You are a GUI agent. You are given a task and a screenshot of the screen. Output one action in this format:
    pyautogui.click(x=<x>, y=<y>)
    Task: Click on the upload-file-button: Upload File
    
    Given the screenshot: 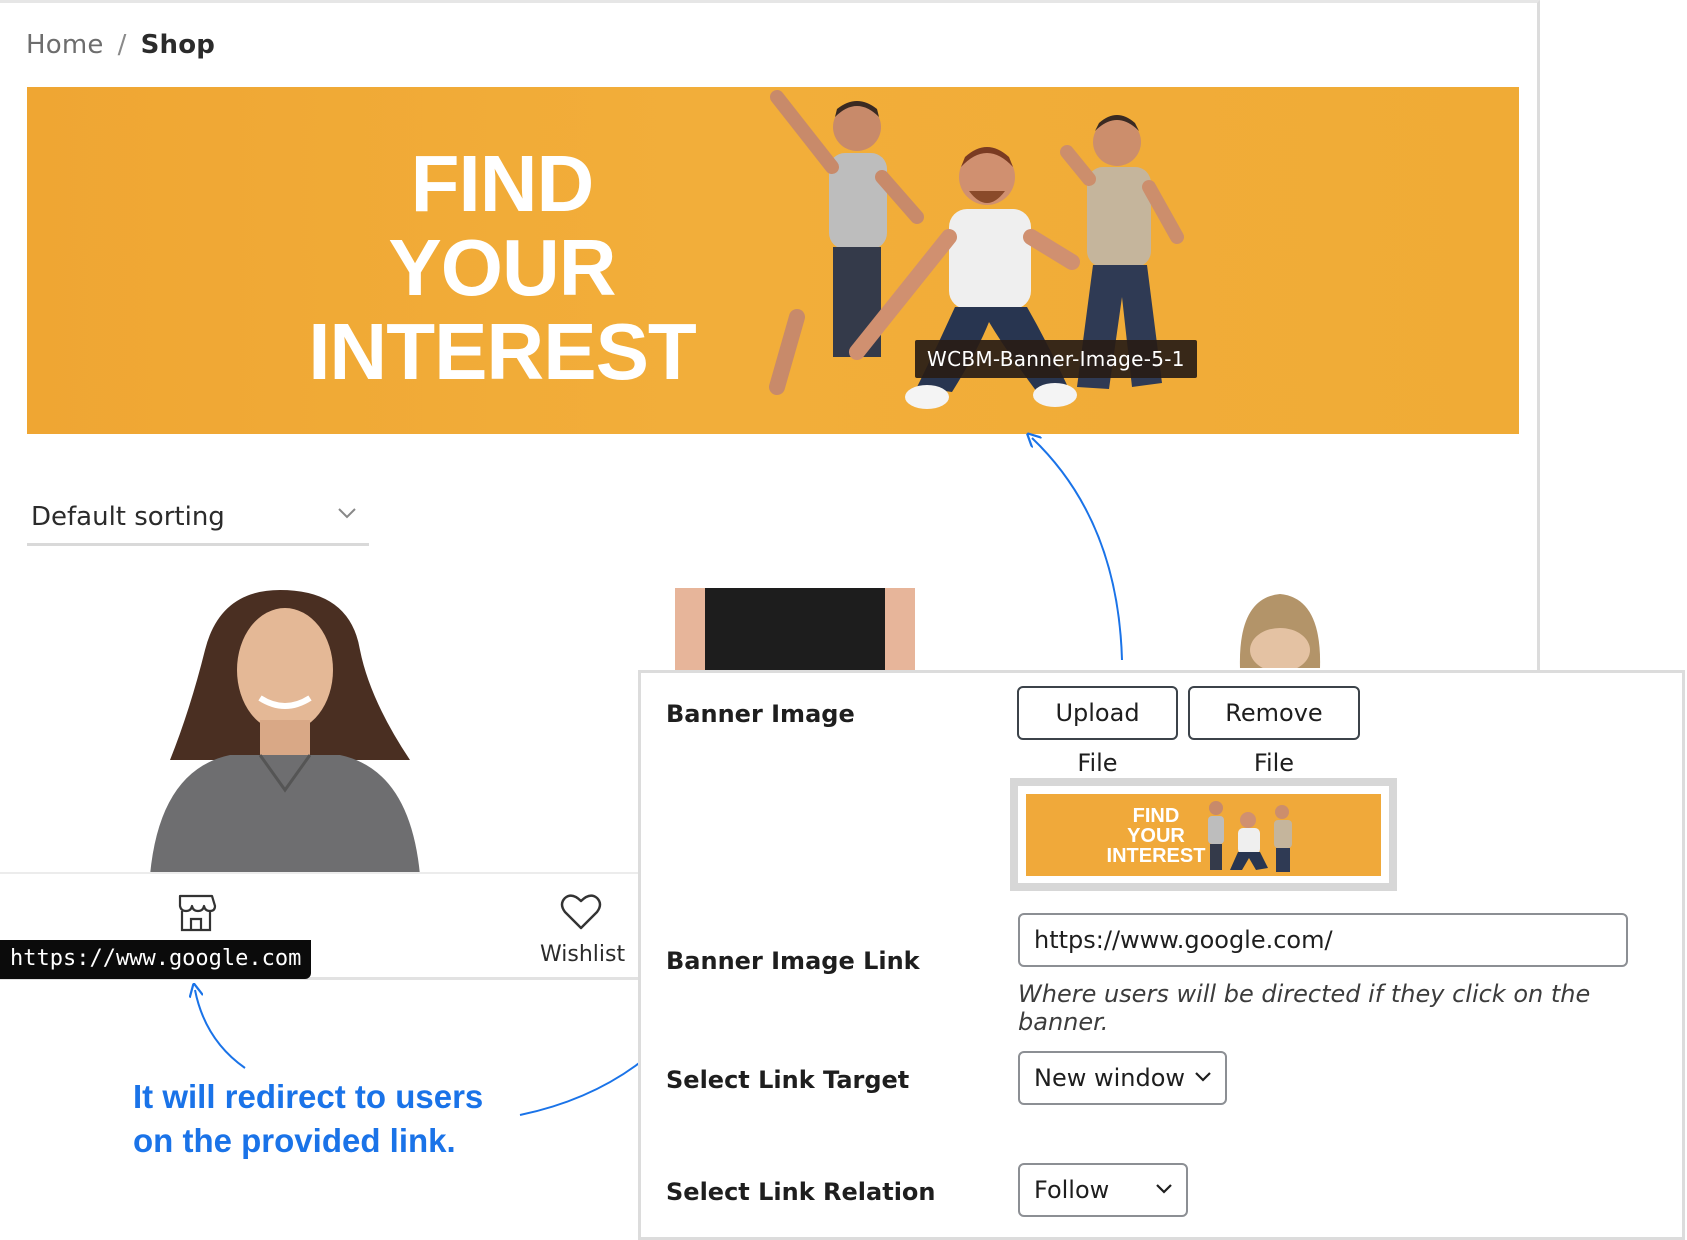 What is the action you would take?
    pyautogui.click(x=1097, y=731)
    